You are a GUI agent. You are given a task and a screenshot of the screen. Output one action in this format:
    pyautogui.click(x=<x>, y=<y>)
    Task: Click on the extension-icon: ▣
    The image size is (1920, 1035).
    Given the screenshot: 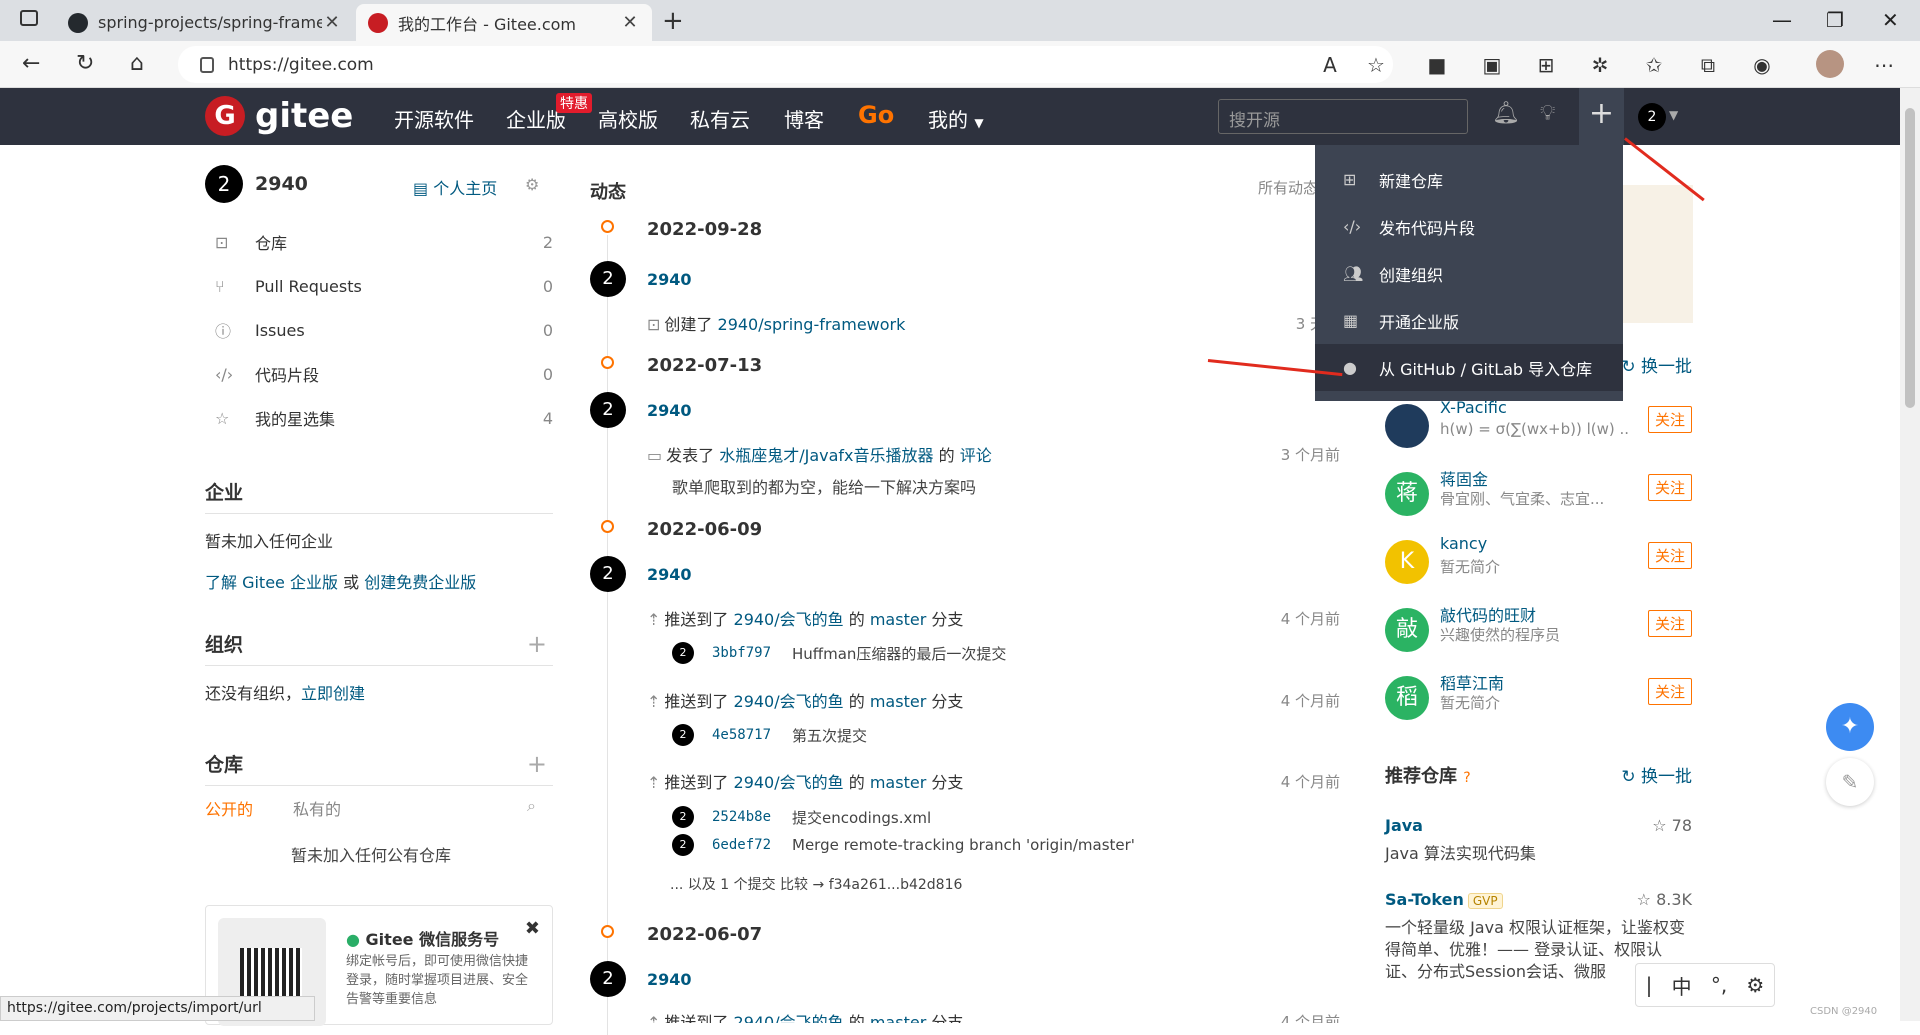 What is the action you would take?
    pyautogui.click(x=1492, y=65)
    